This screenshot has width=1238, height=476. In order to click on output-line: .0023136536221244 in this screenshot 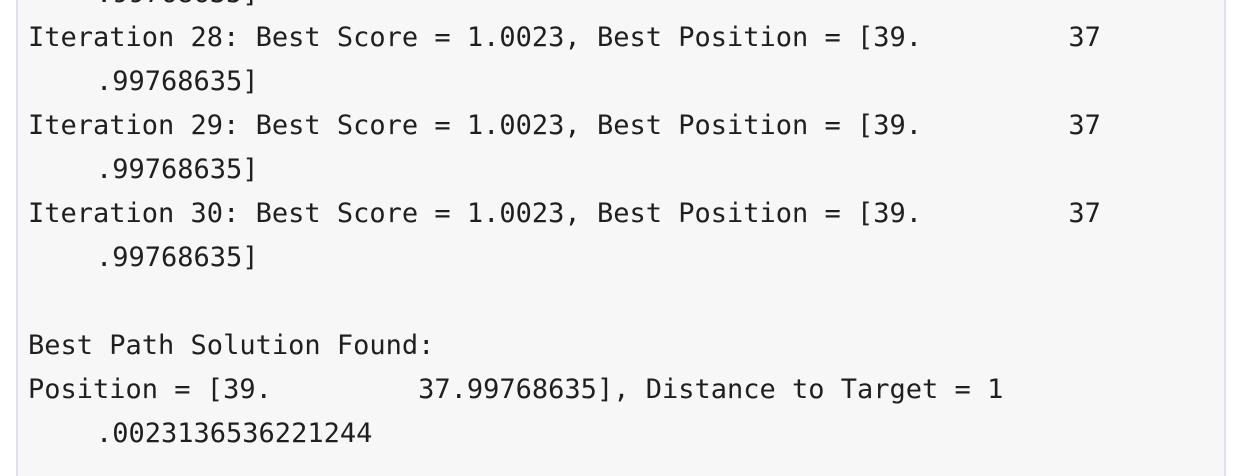, I will do `click(234, 433)`.